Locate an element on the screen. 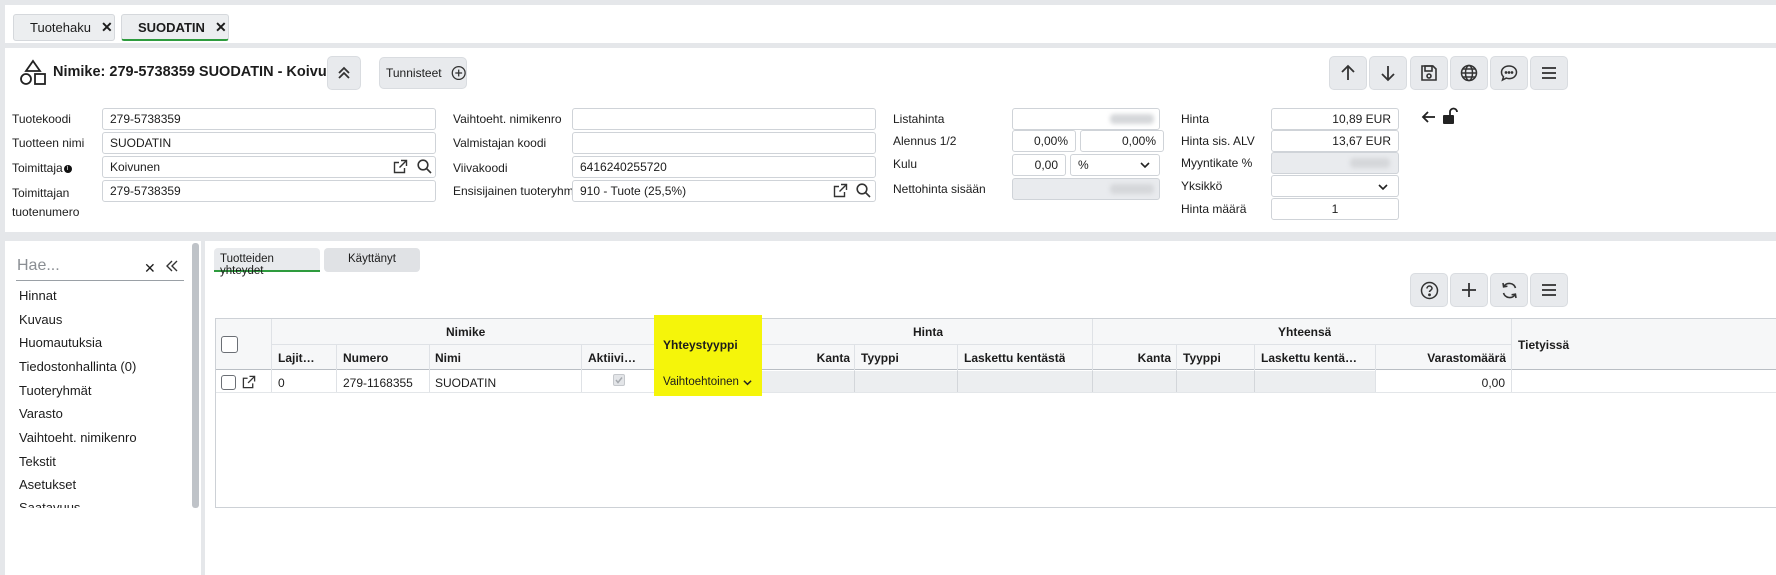  hinta-maara-label: Hinta määrä is located at coordinates (1214, 209).